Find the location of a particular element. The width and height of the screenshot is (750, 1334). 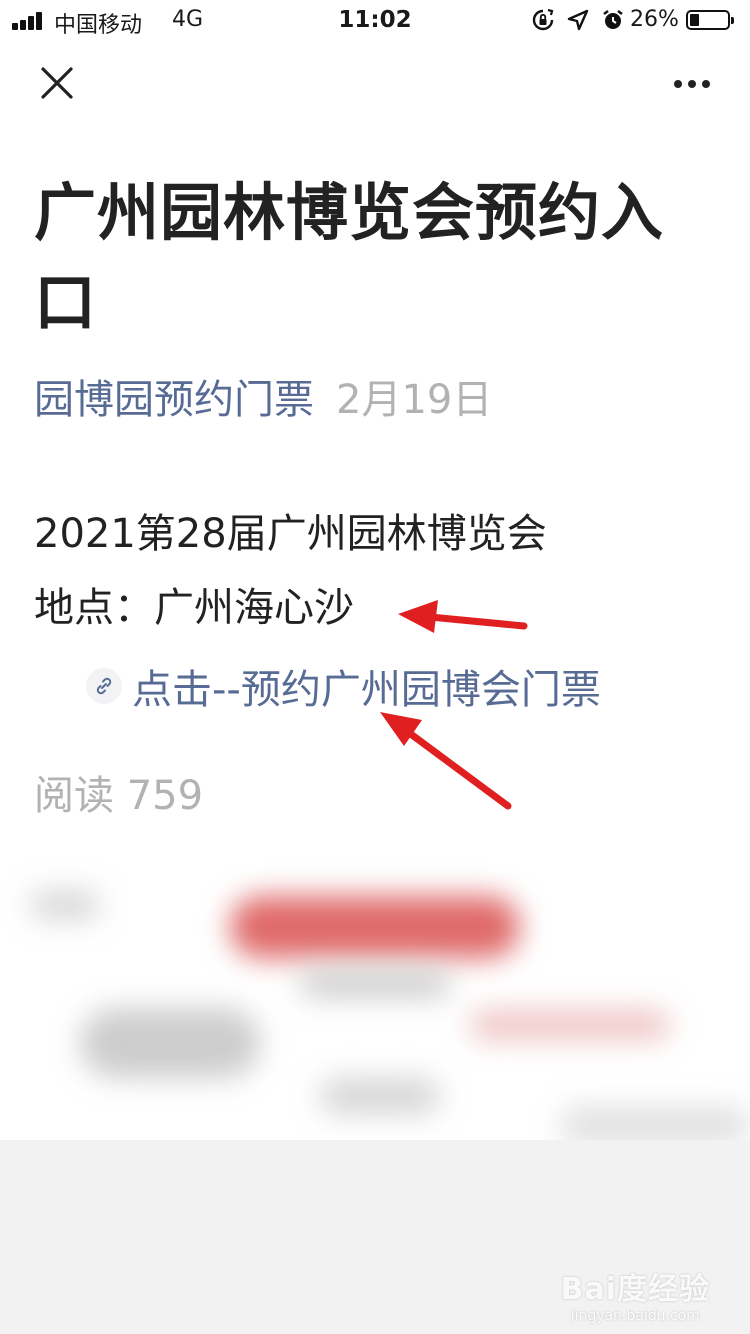

arrow-to-location is located at coordinates (463, 616).